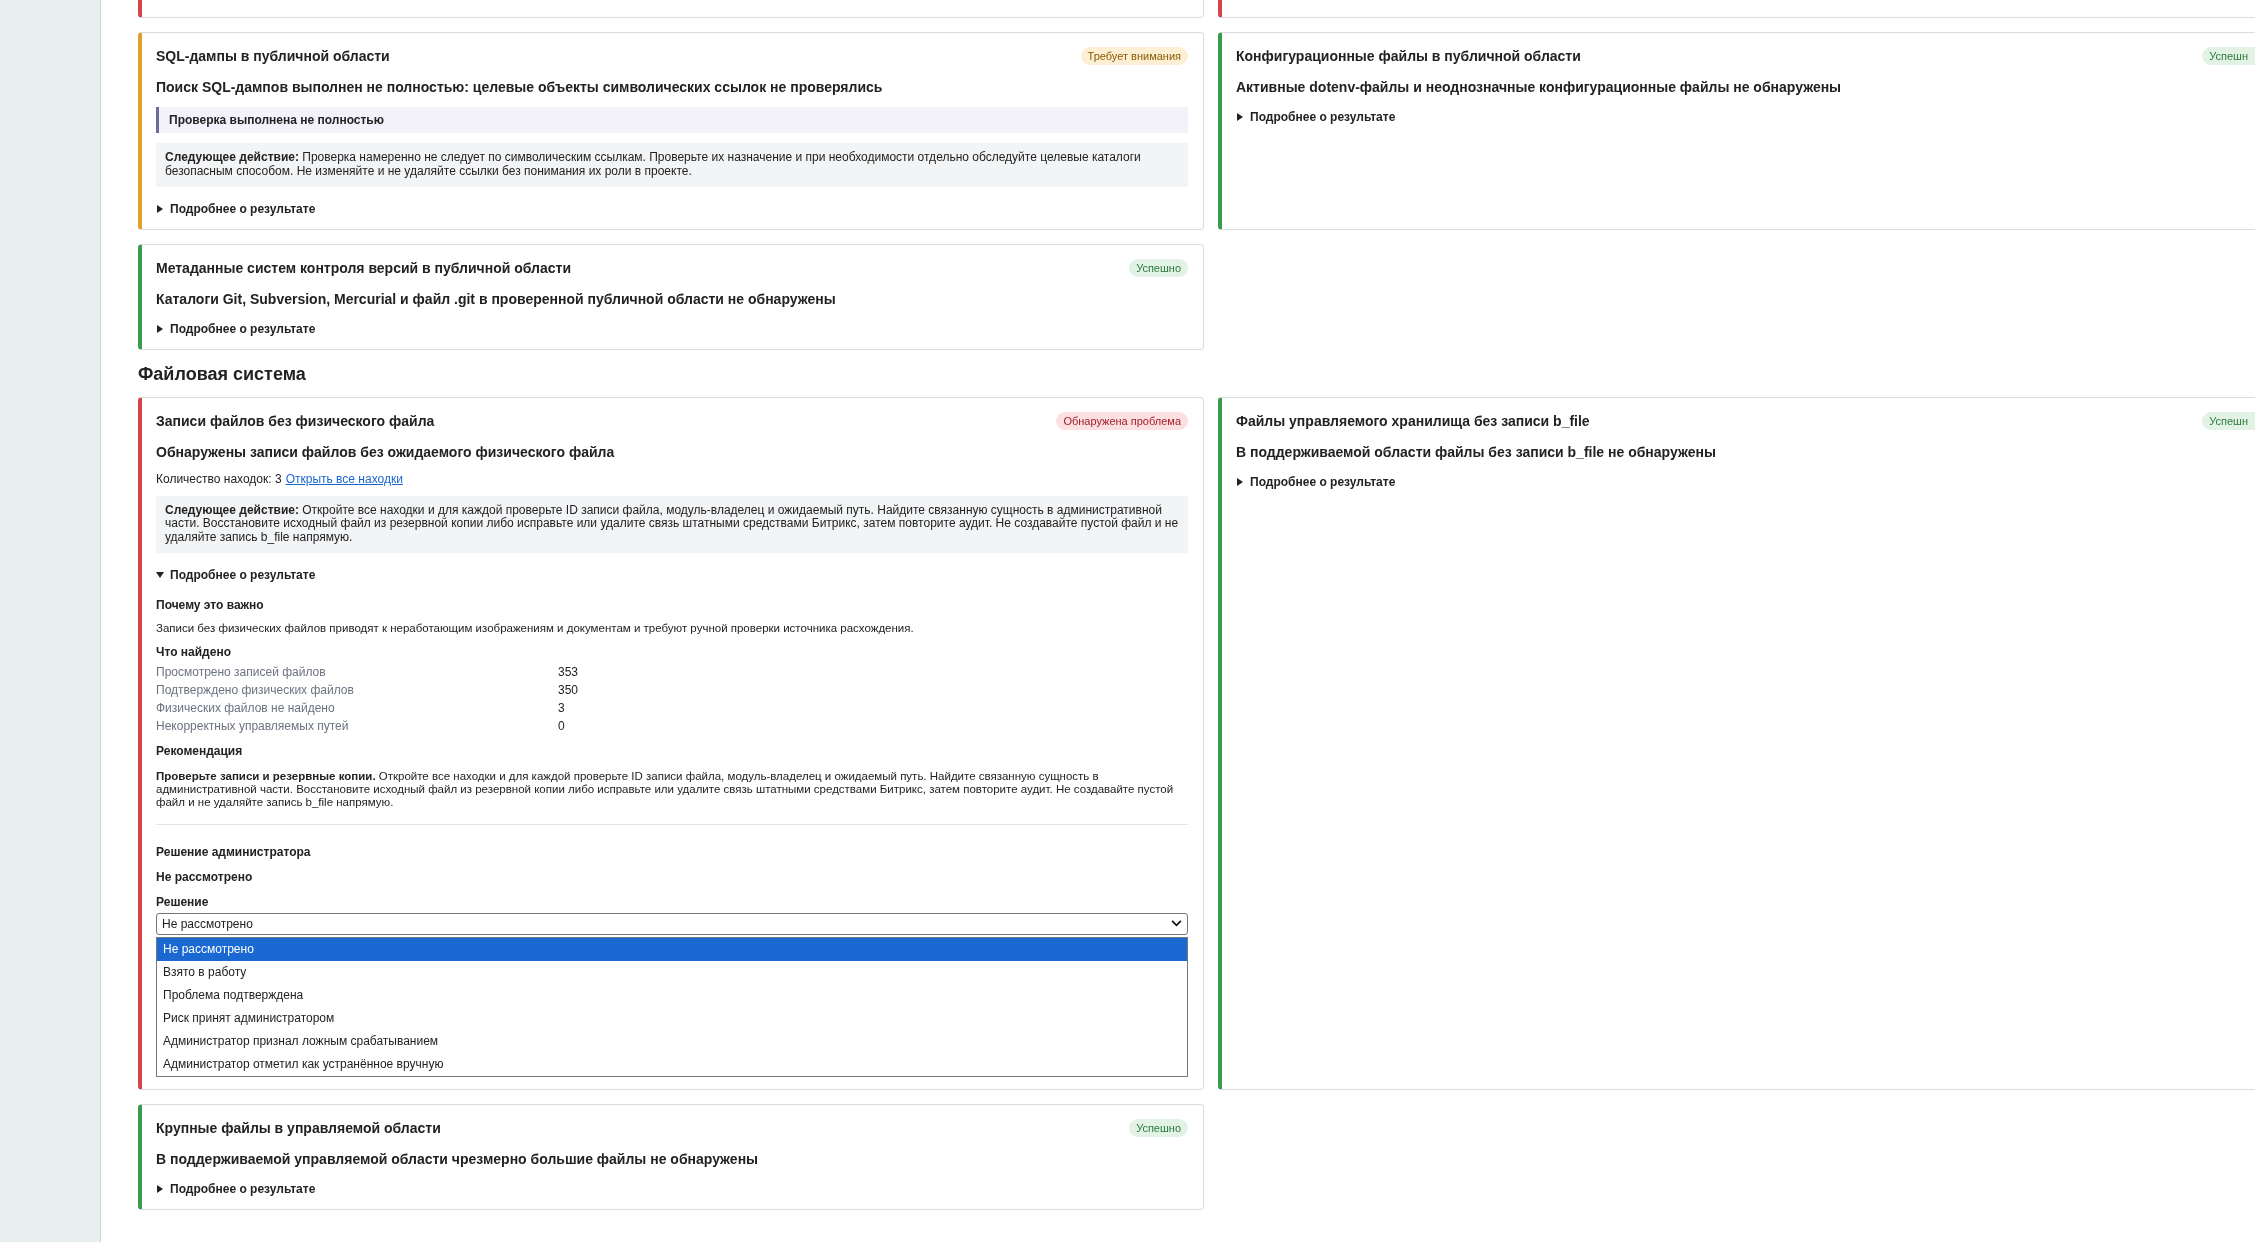 The height and width of the screenshot is (1242, 2255). I want to click on status-badge: Обнаружена проблема, so click(1122, 420).